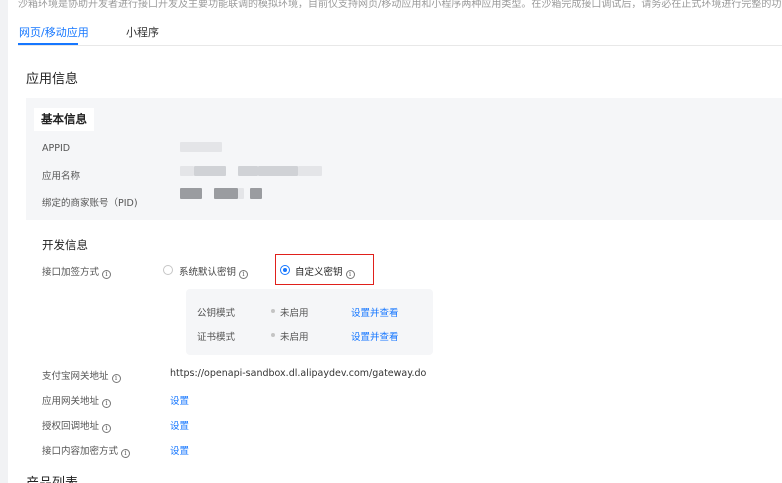  Describe the element at coordinates (294, 337) in the screenshot. I see `cert-mode-status: 未启用` at that location.